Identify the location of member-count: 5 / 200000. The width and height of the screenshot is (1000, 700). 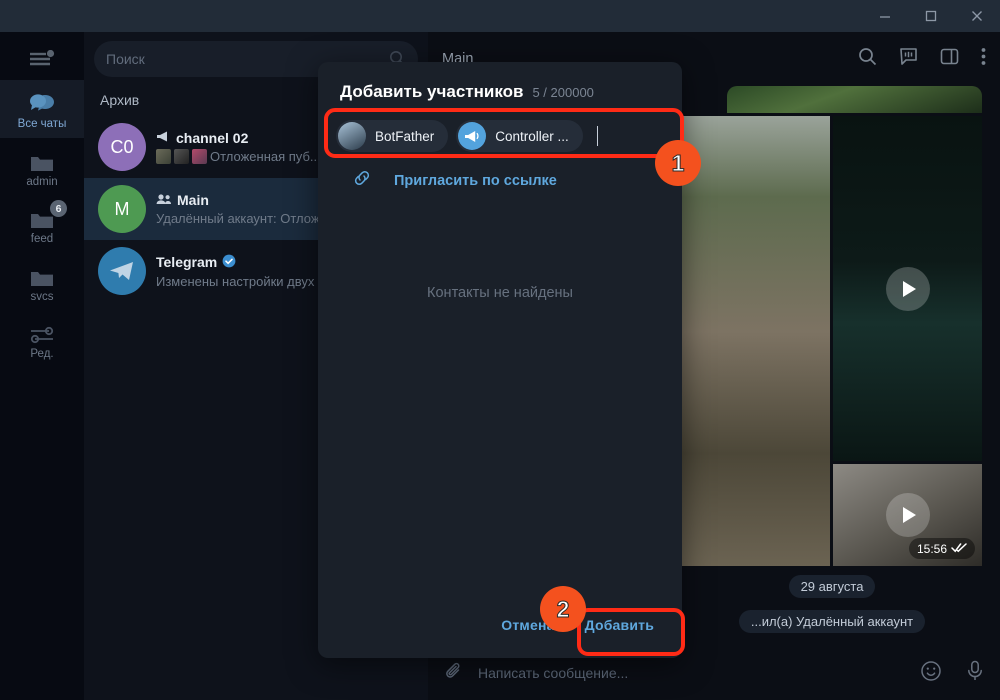
(563, 92).